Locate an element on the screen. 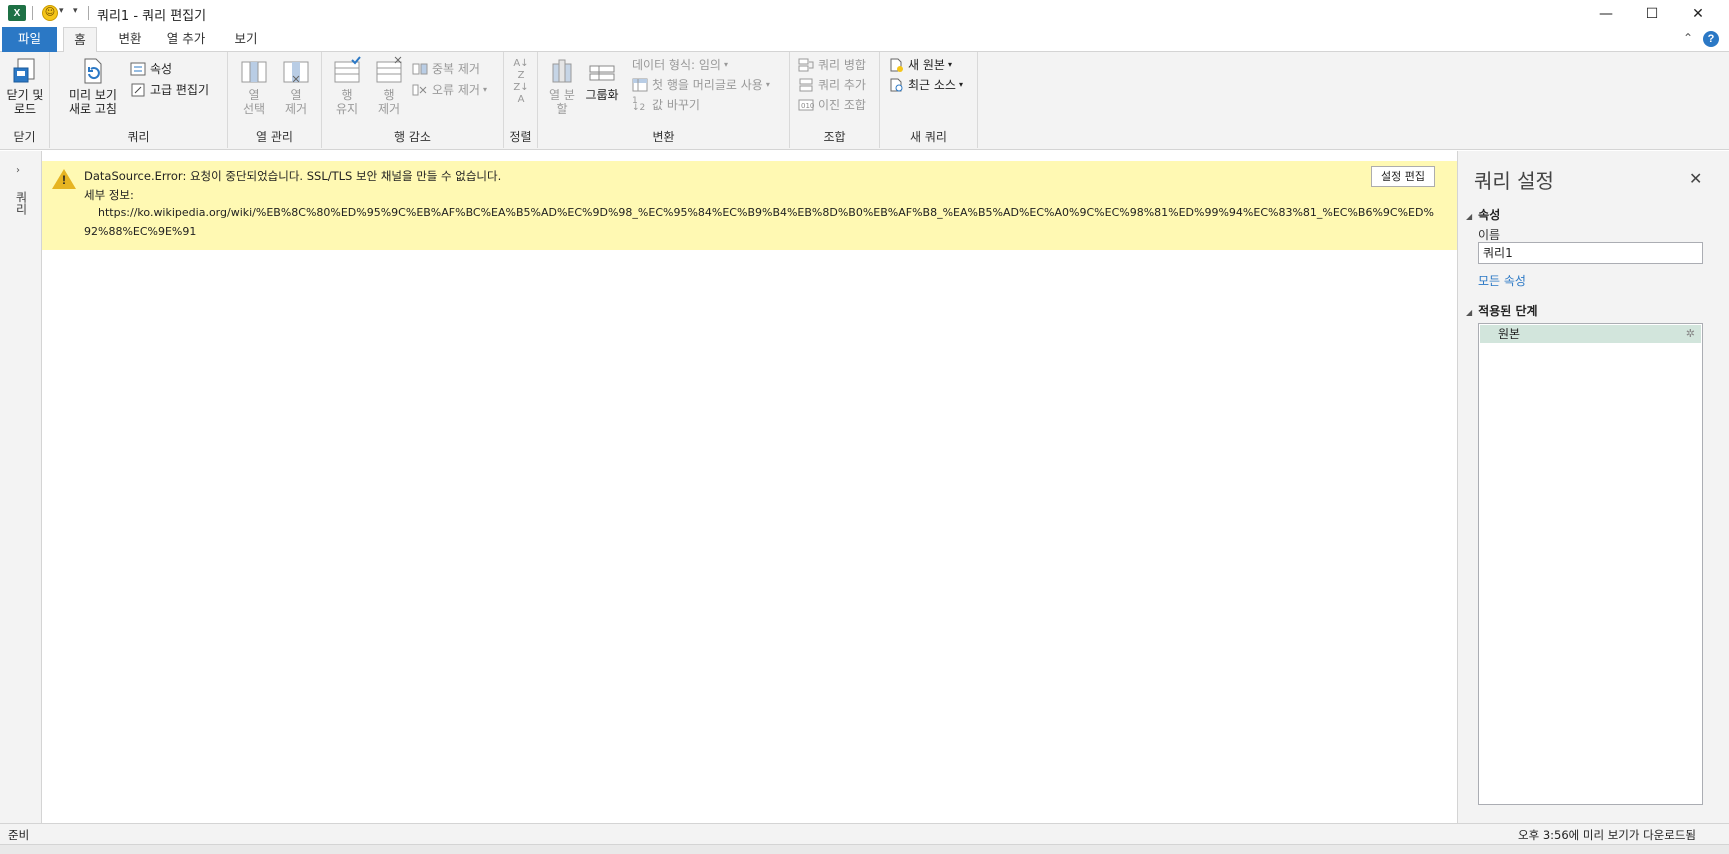  excel-app-icon: X is located at coordinates (17, 13).